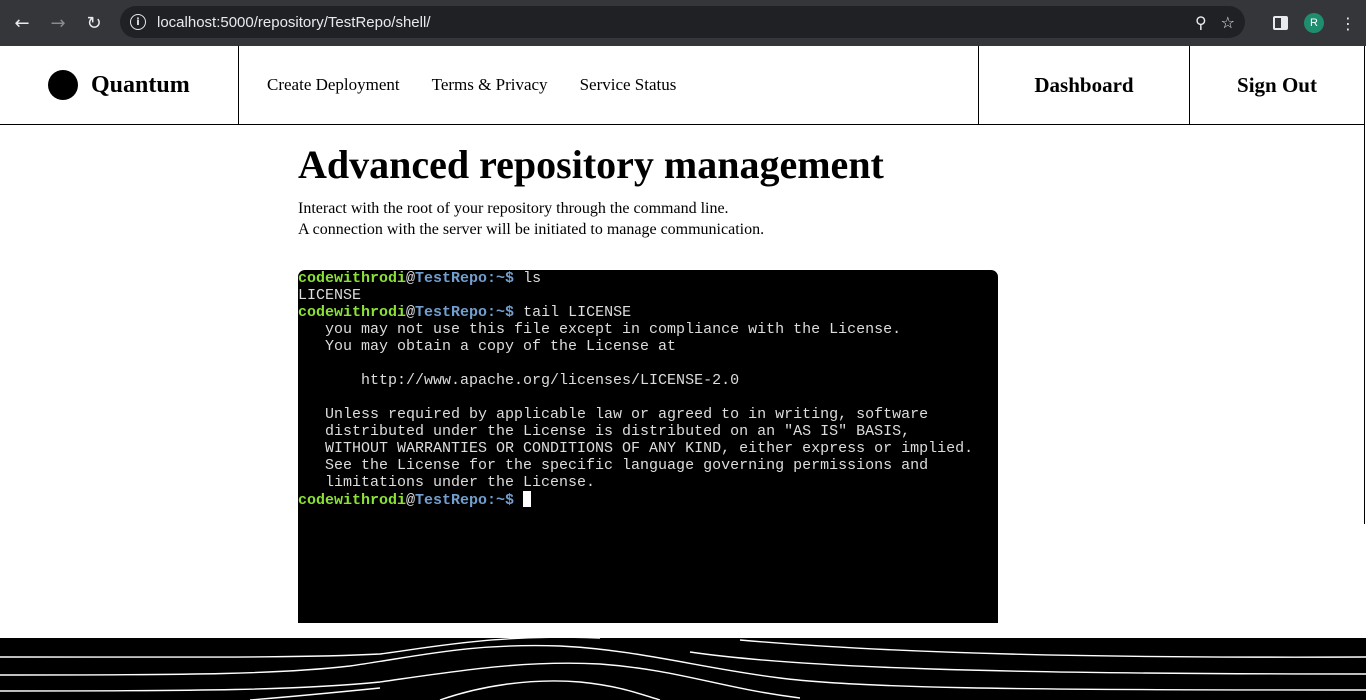  I want to click on page-title: Advanced repository management, so click(591, 164).